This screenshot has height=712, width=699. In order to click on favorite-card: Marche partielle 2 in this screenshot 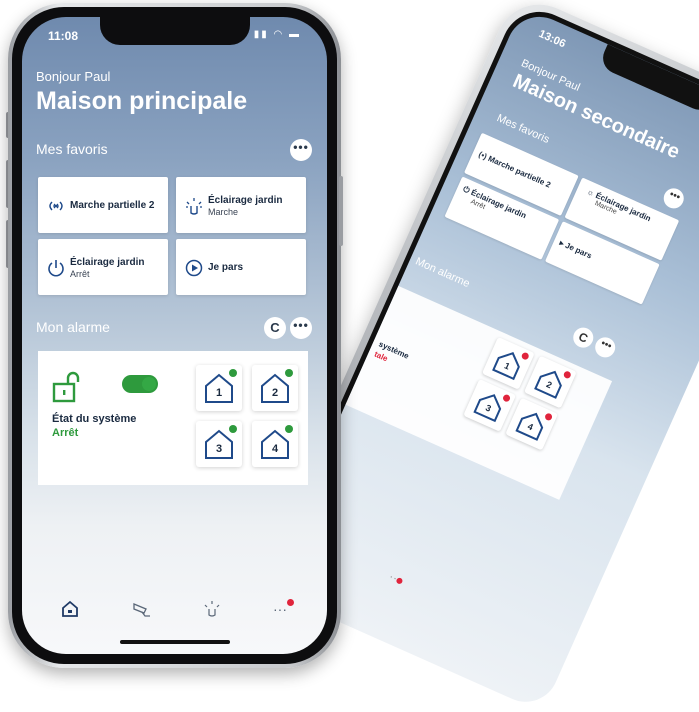, I will do `click(103, 205)`.